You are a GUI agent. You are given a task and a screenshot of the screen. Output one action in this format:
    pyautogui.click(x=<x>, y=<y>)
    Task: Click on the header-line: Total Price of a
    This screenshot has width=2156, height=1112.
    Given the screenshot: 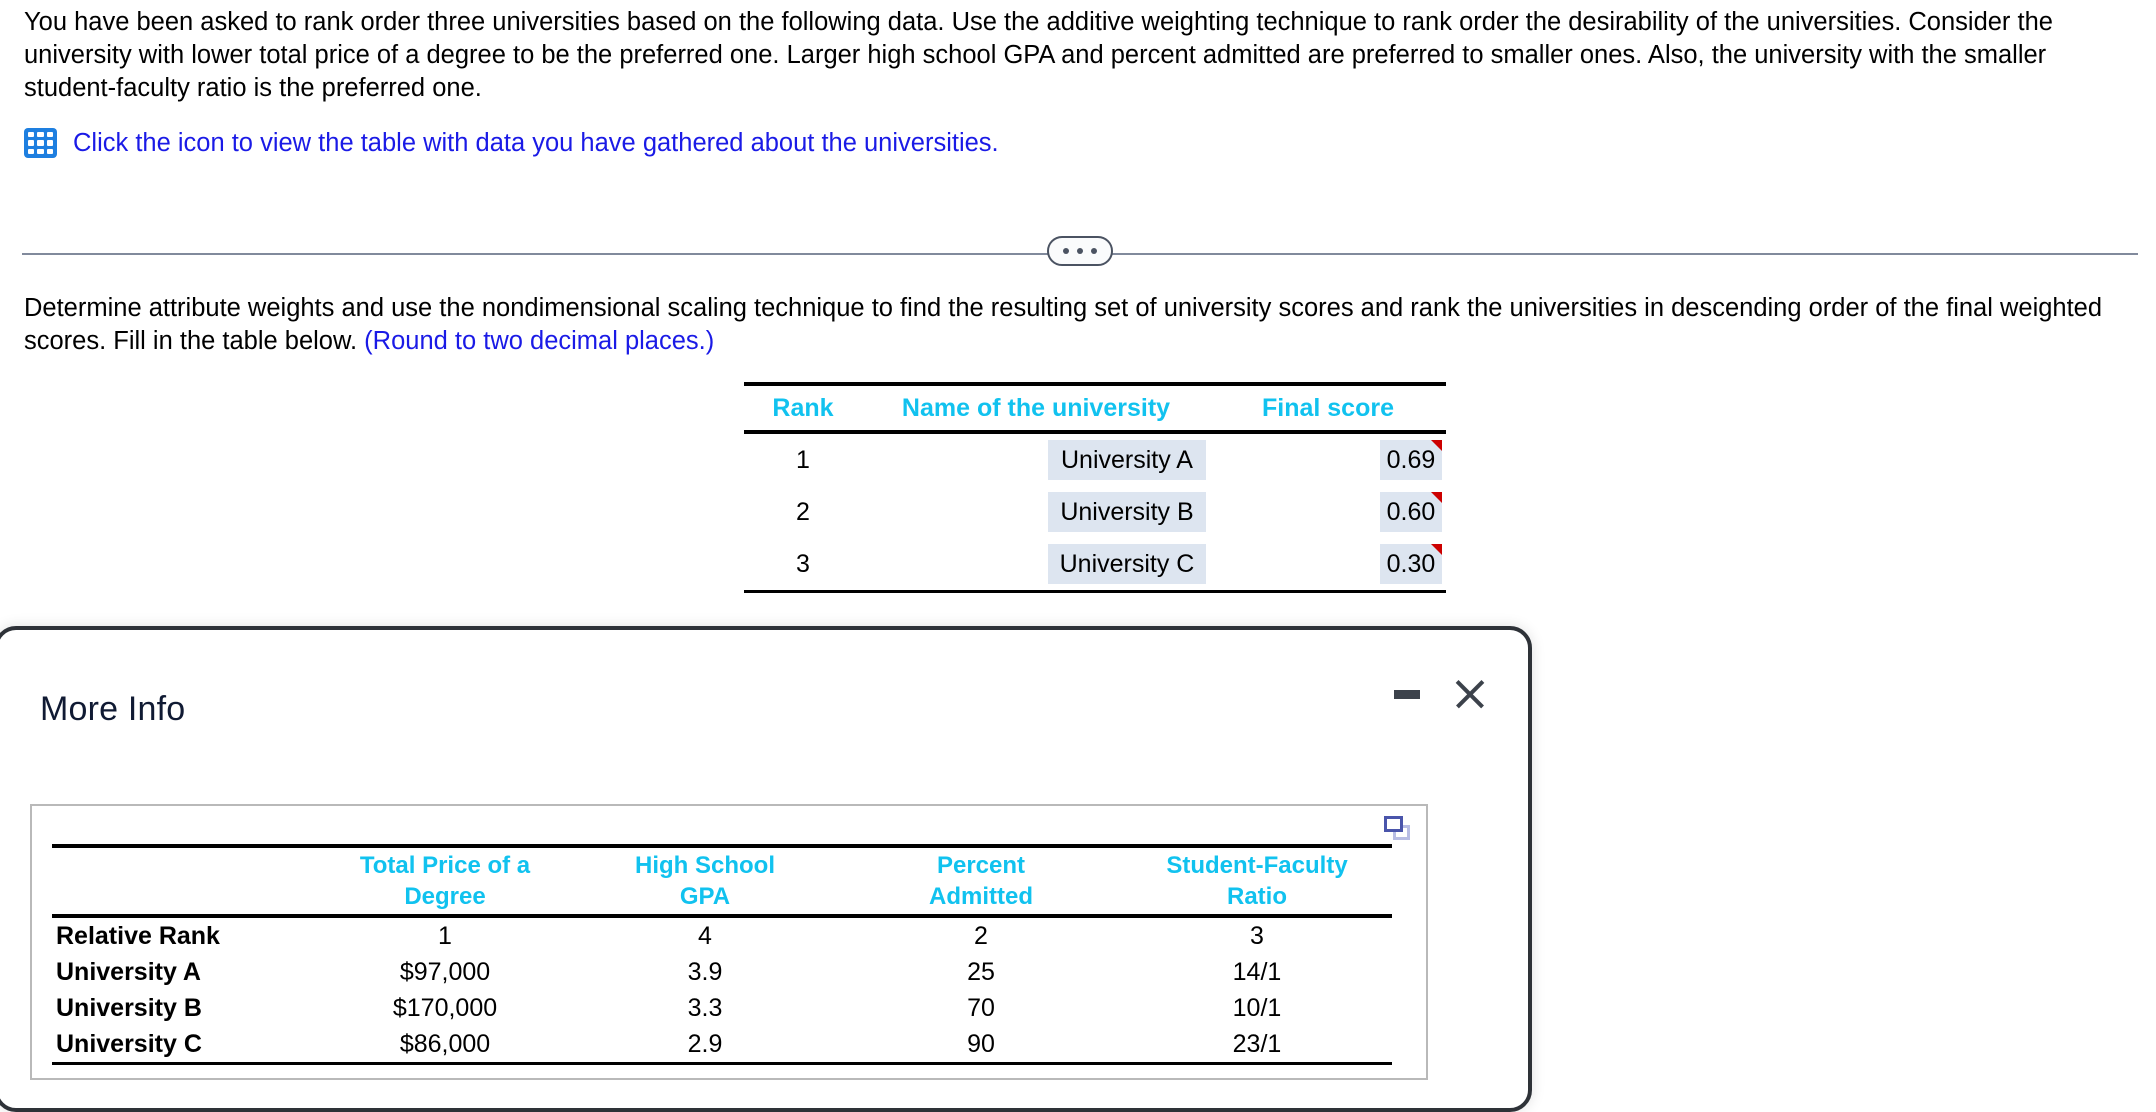 What is the action you would take?
    pyautogui.click(x=445, y=865)
    